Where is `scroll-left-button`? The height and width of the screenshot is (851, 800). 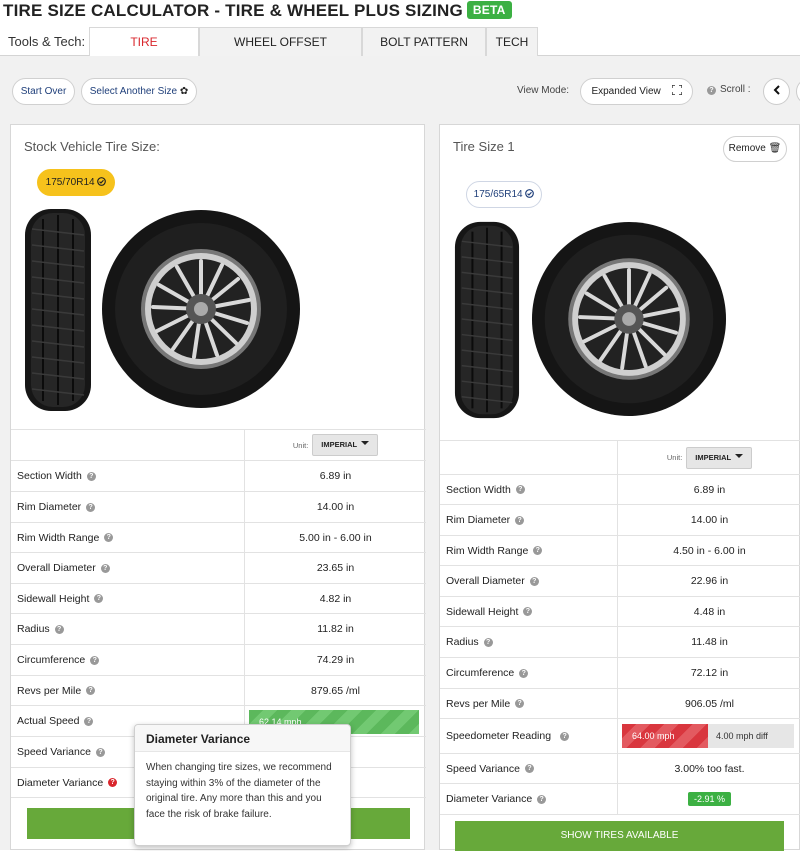
scroll-left-button is located at coordinates (776, 91).